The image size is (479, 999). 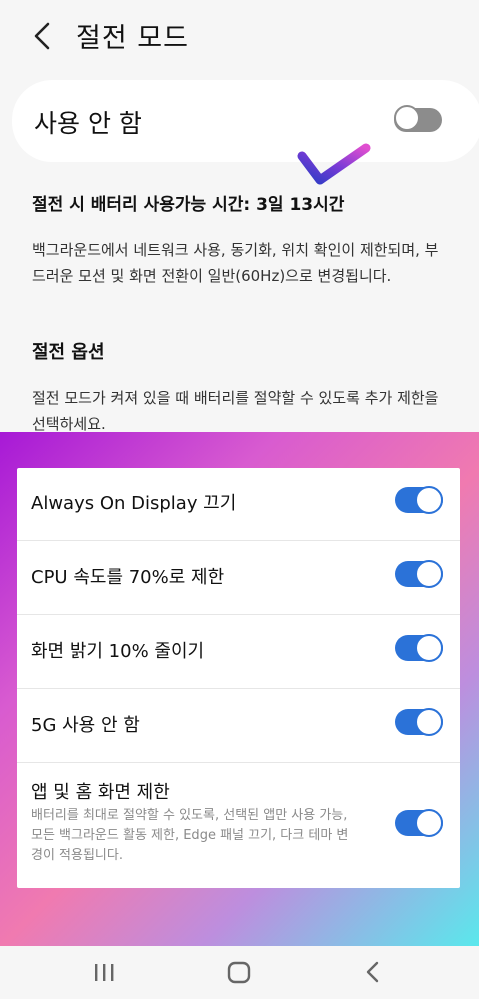 I want to click on app-header: 절전 모드, so click(x=239, y=35).